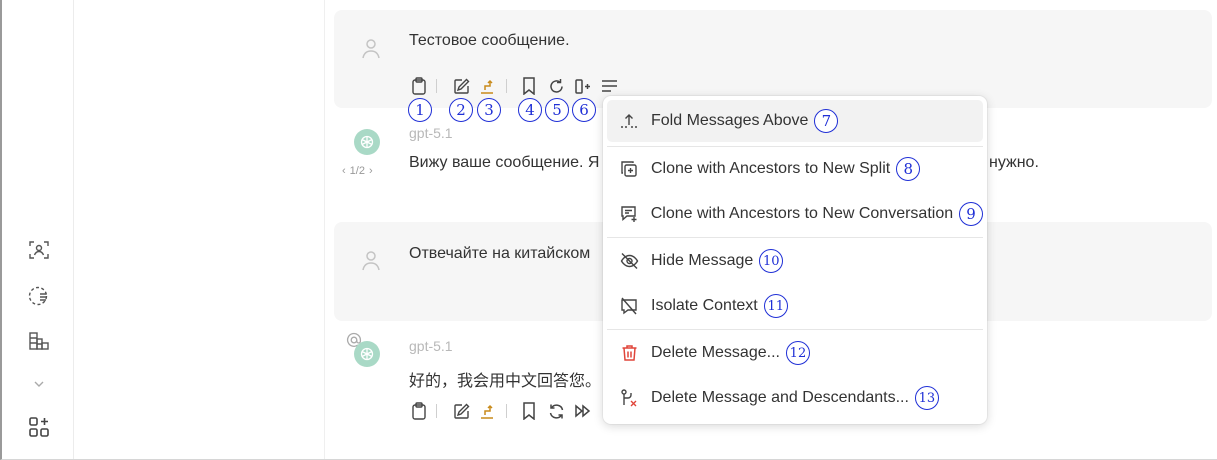  What do you see at coordinates (461, 110) in the screenshot?
I see `annotation-badge: 2` at bounding box center [461, 110].